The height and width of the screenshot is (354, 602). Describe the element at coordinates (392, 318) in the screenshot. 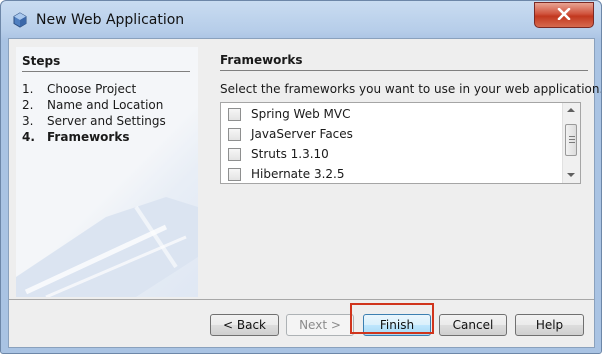

I see `finish-highlight-box` at that location.